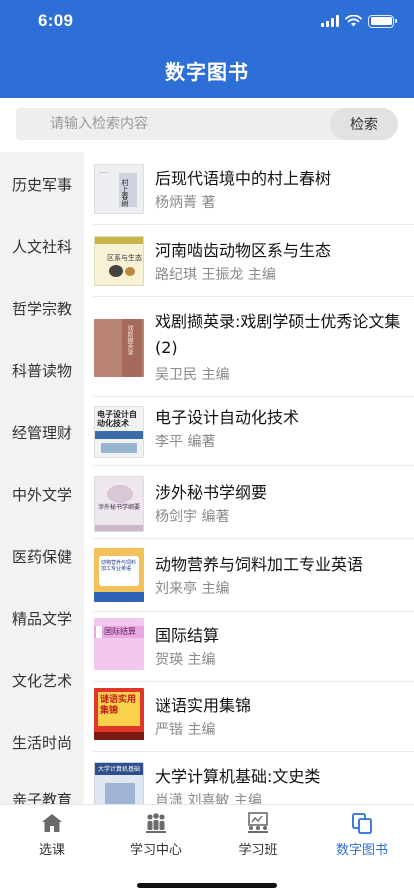  What do you see at coordinates (42, 786) in the screenshot?
I see `category-item: 亲子教育` at bounding box center [42, 786].